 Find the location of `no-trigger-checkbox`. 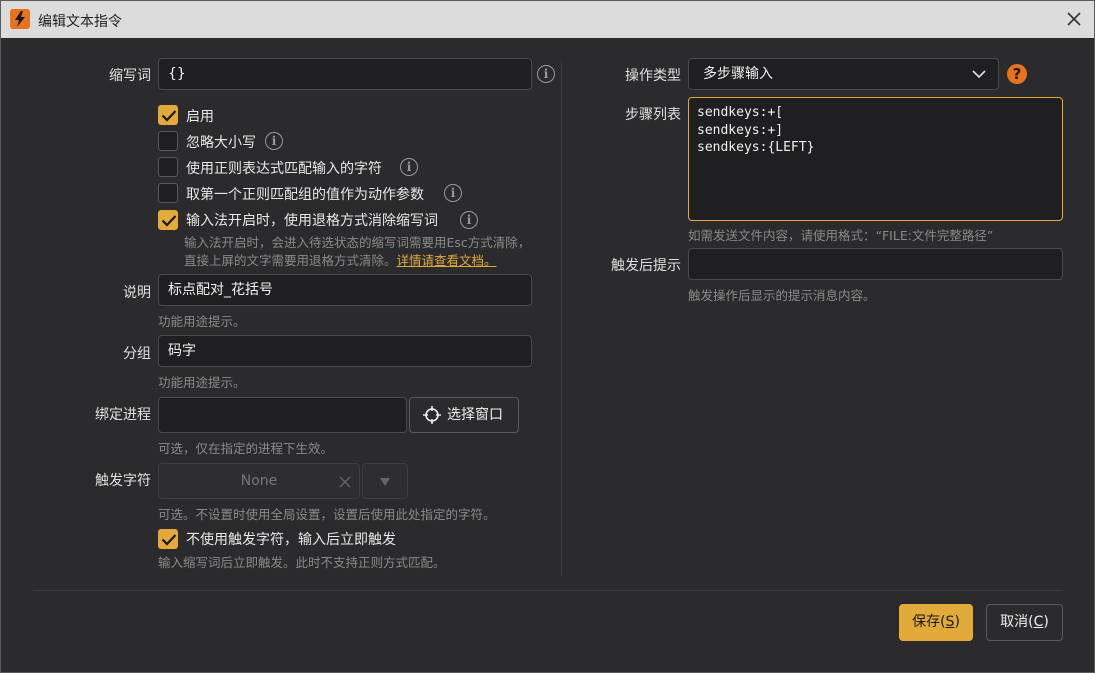

no-trigger-checkbox is located at coordinates (168, 539).